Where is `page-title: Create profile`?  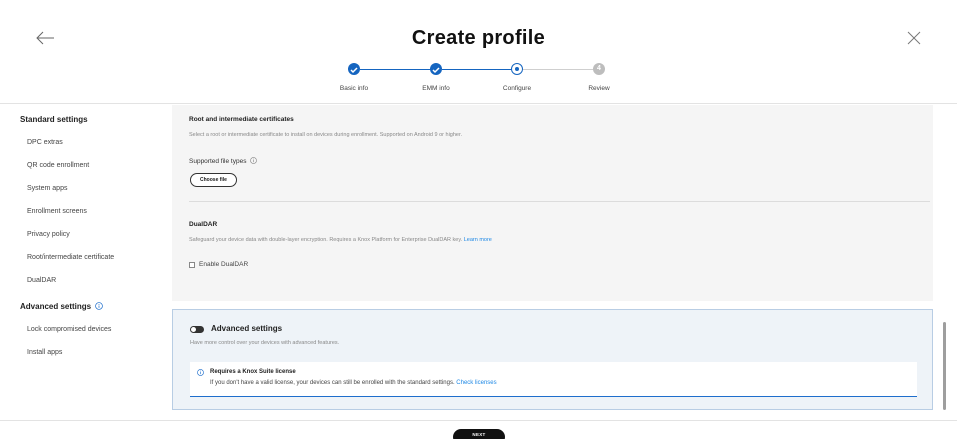 page-title: Create profile is located at coordinates (478, 38).